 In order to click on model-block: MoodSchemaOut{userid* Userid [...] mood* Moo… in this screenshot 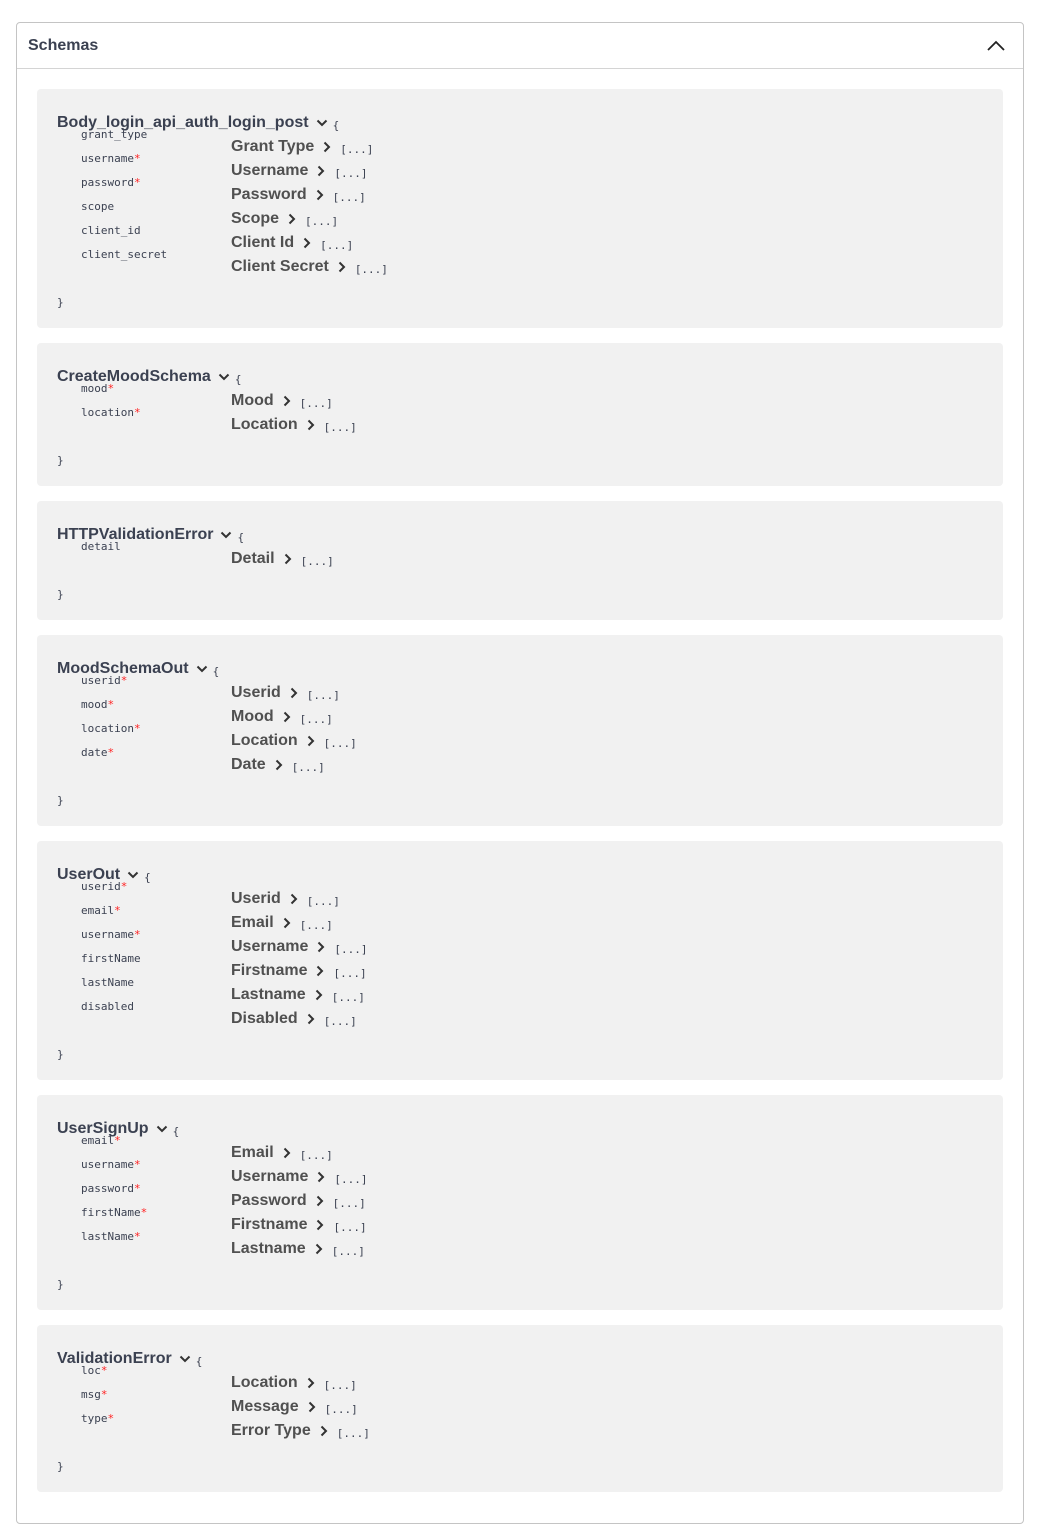, I will do `click(520, 730)`.